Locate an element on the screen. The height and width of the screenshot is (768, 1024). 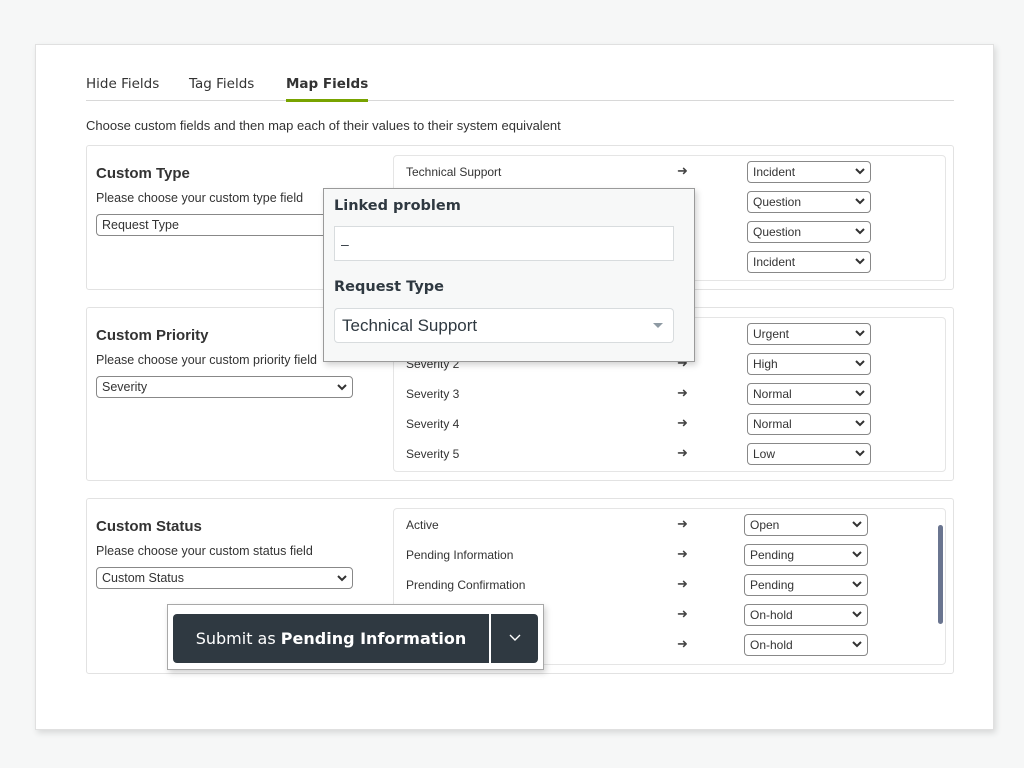
request-type-label: Request Type is located at coordinates (389, 287).